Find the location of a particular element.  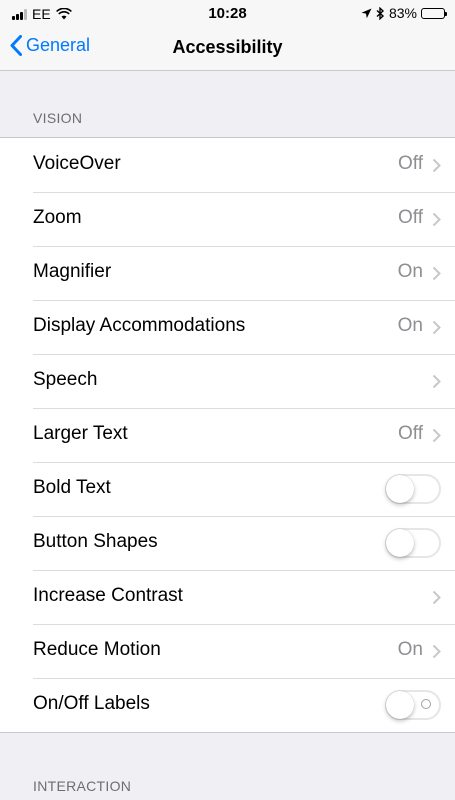

row-label: Larger Text is located at coordinates (80, 433).